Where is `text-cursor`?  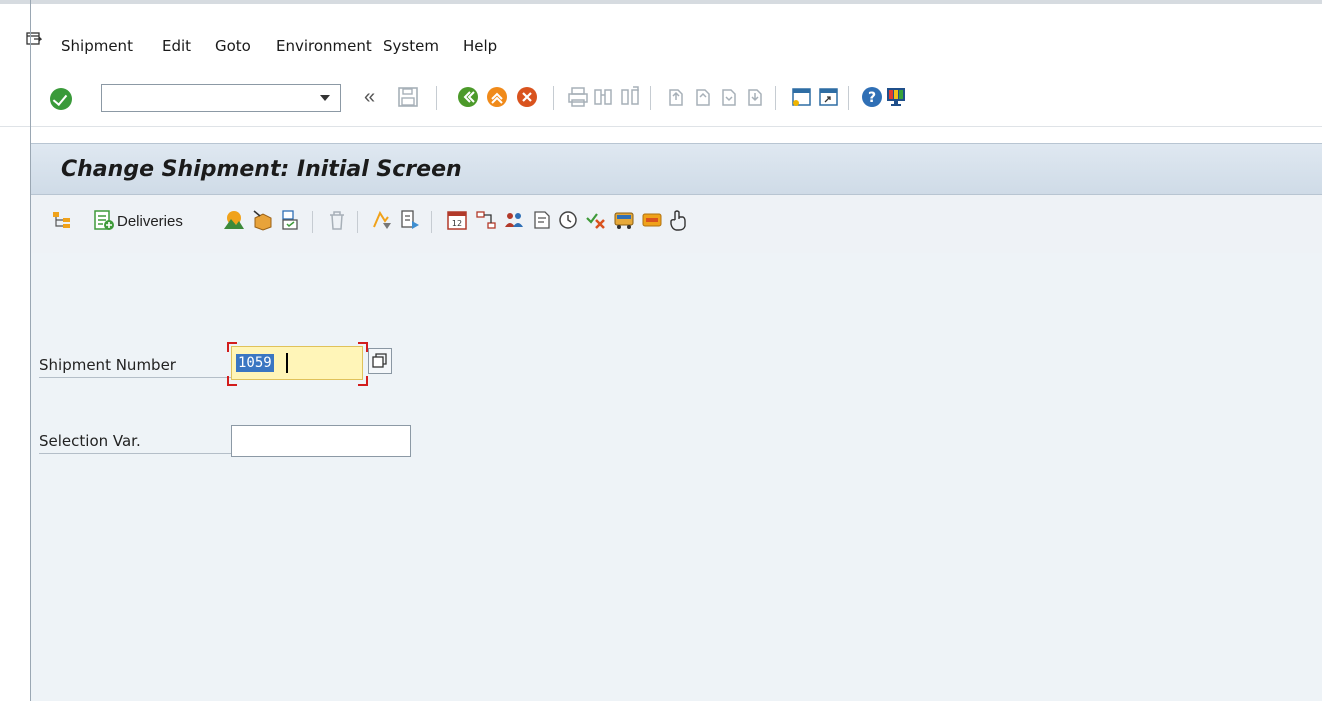 text-cursor is located at coordinates (287, 363).